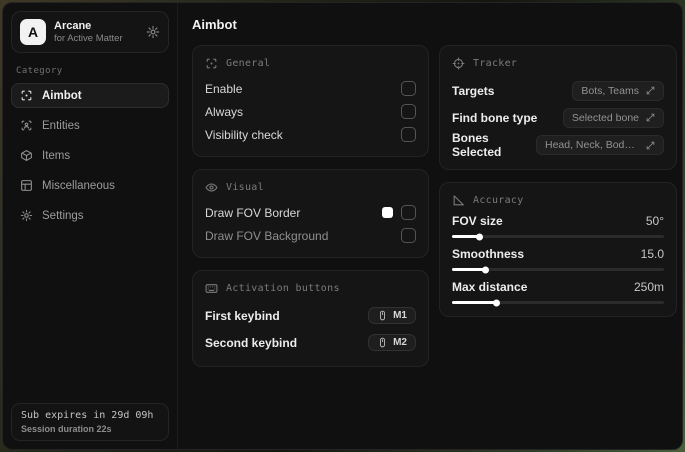 This screenshot has width=685, height=452. Describe the element at coordinates (88, 38) in the screenshot. I see `brand-subtitle: for Active Matter` at that location.